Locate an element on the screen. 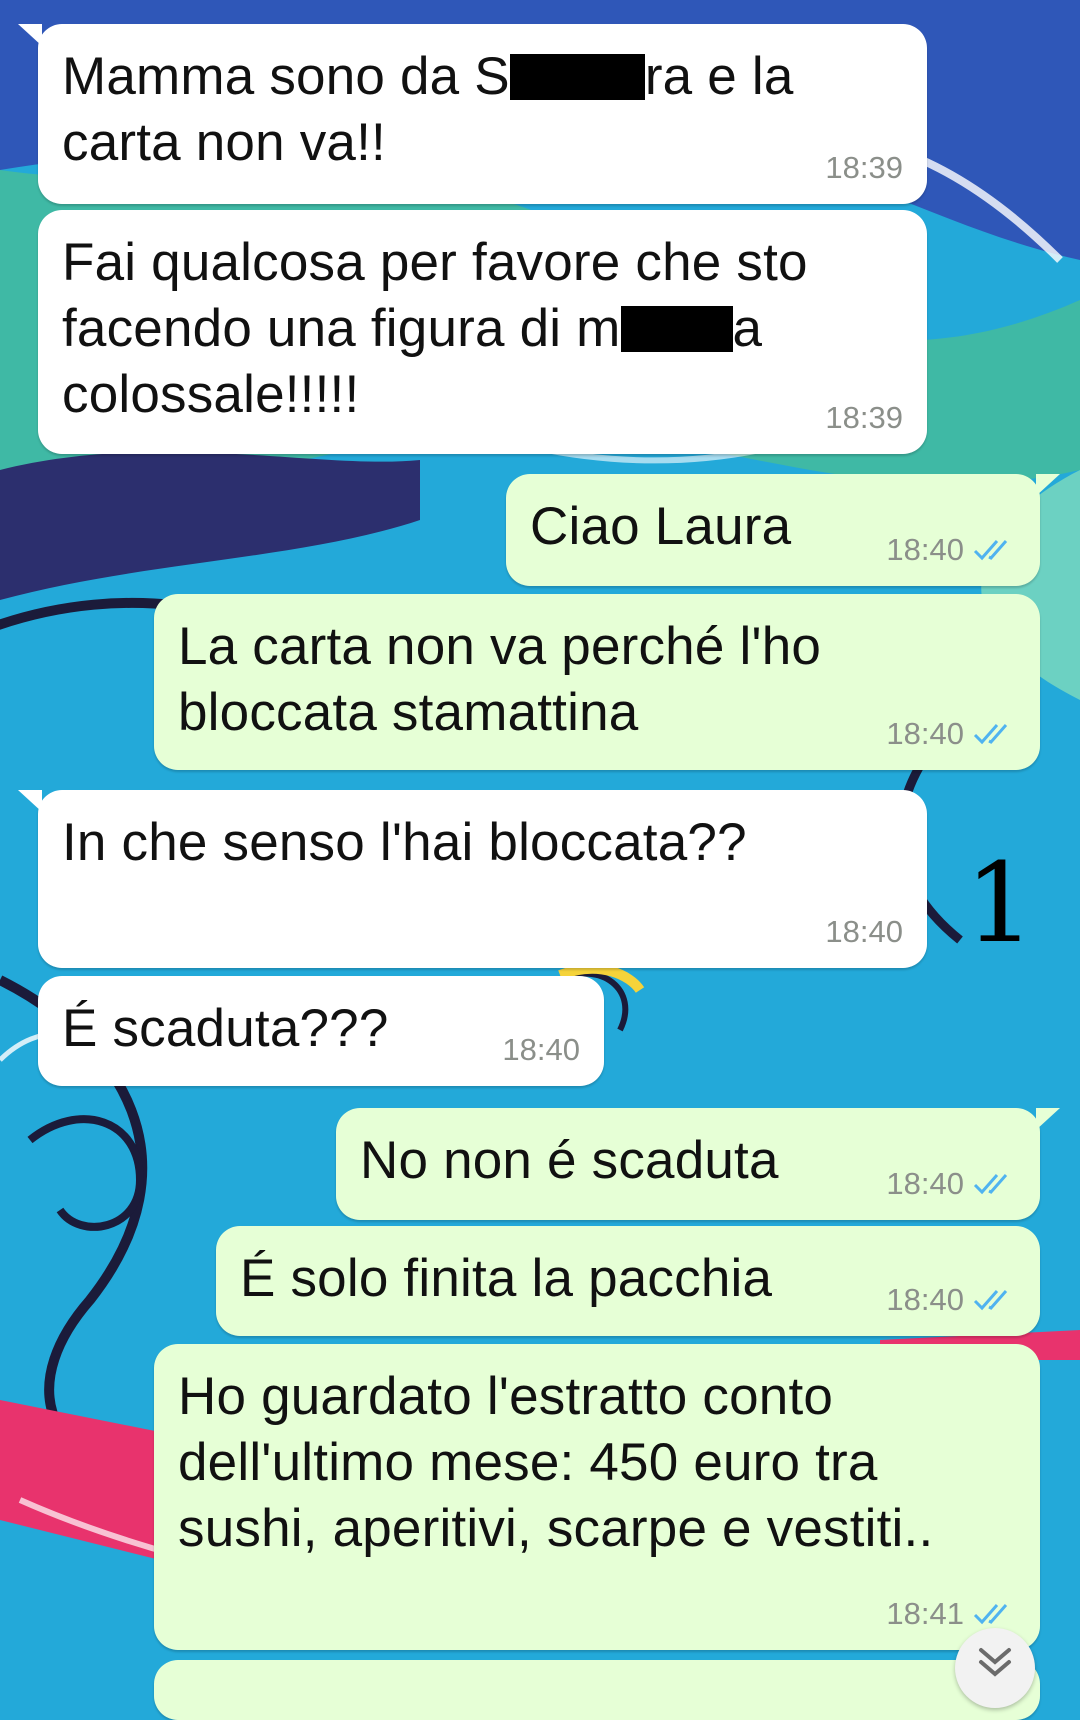 Image resolution: width=1080 pixels, height=1720 pixels. message-meta: 18:41 is located at coordinates (951, 1614).